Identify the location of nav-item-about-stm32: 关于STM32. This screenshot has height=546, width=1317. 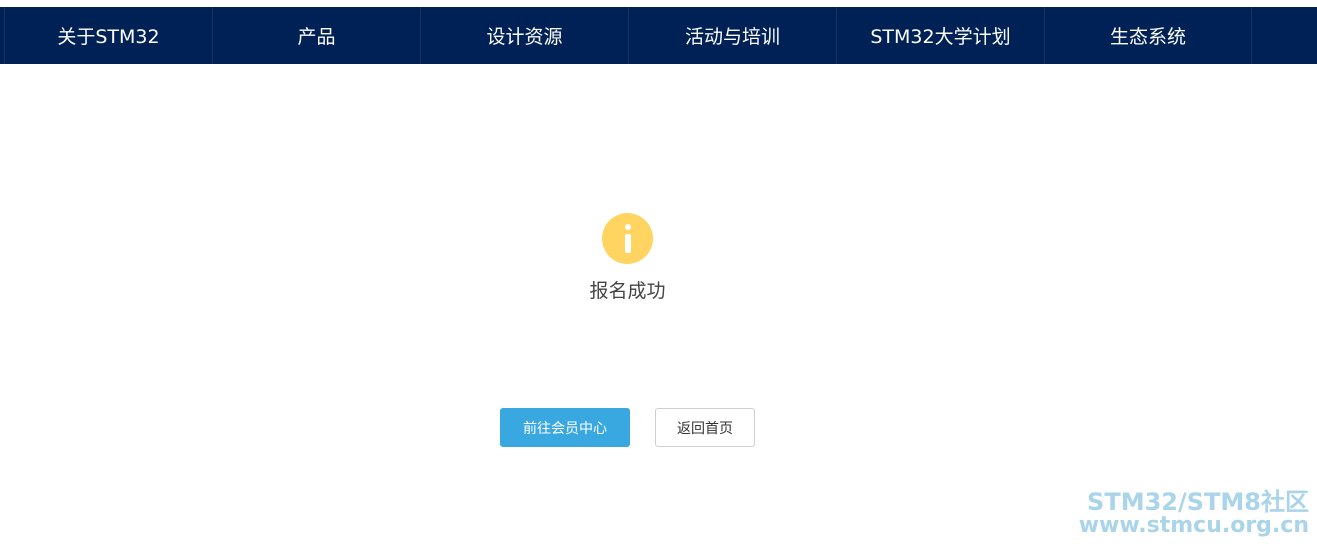
(108, 35).